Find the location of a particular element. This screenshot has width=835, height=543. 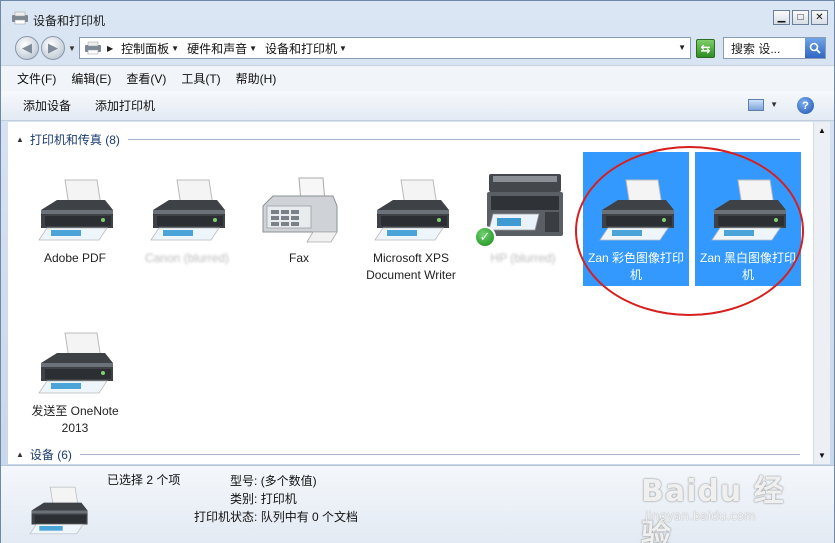

detail-value: 打印机 is located at coordinates (278, 499).